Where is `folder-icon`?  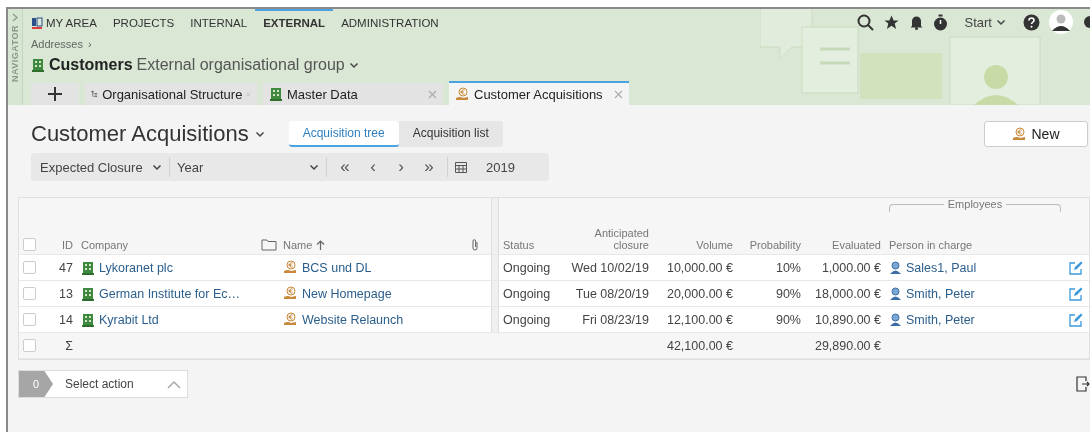 folder-icon is located at coordinates (270, 244).